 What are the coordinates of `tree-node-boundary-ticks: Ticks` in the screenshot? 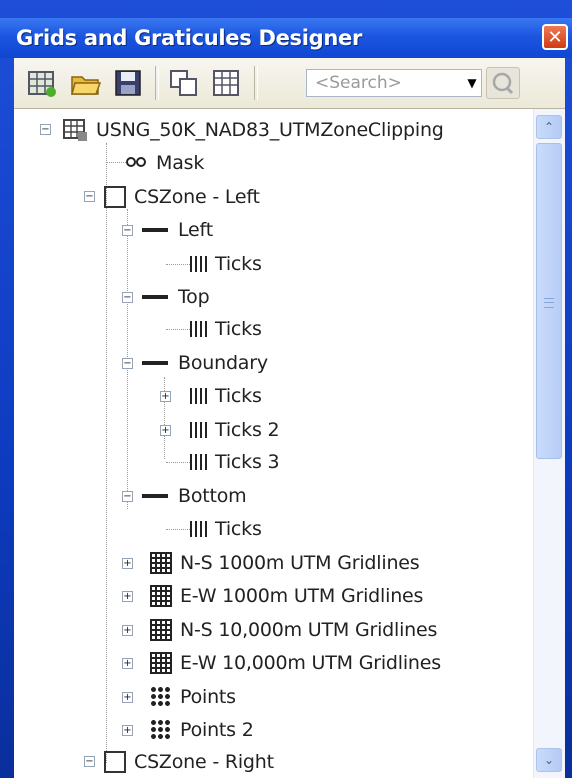 It's located at (226, 396).